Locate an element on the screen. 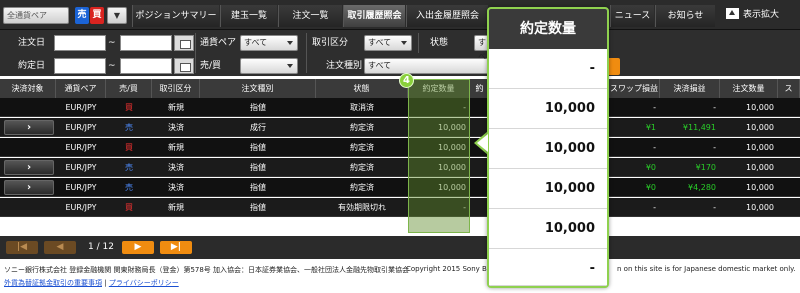  order-type-value: すべて is located at coordinates (380, 65).